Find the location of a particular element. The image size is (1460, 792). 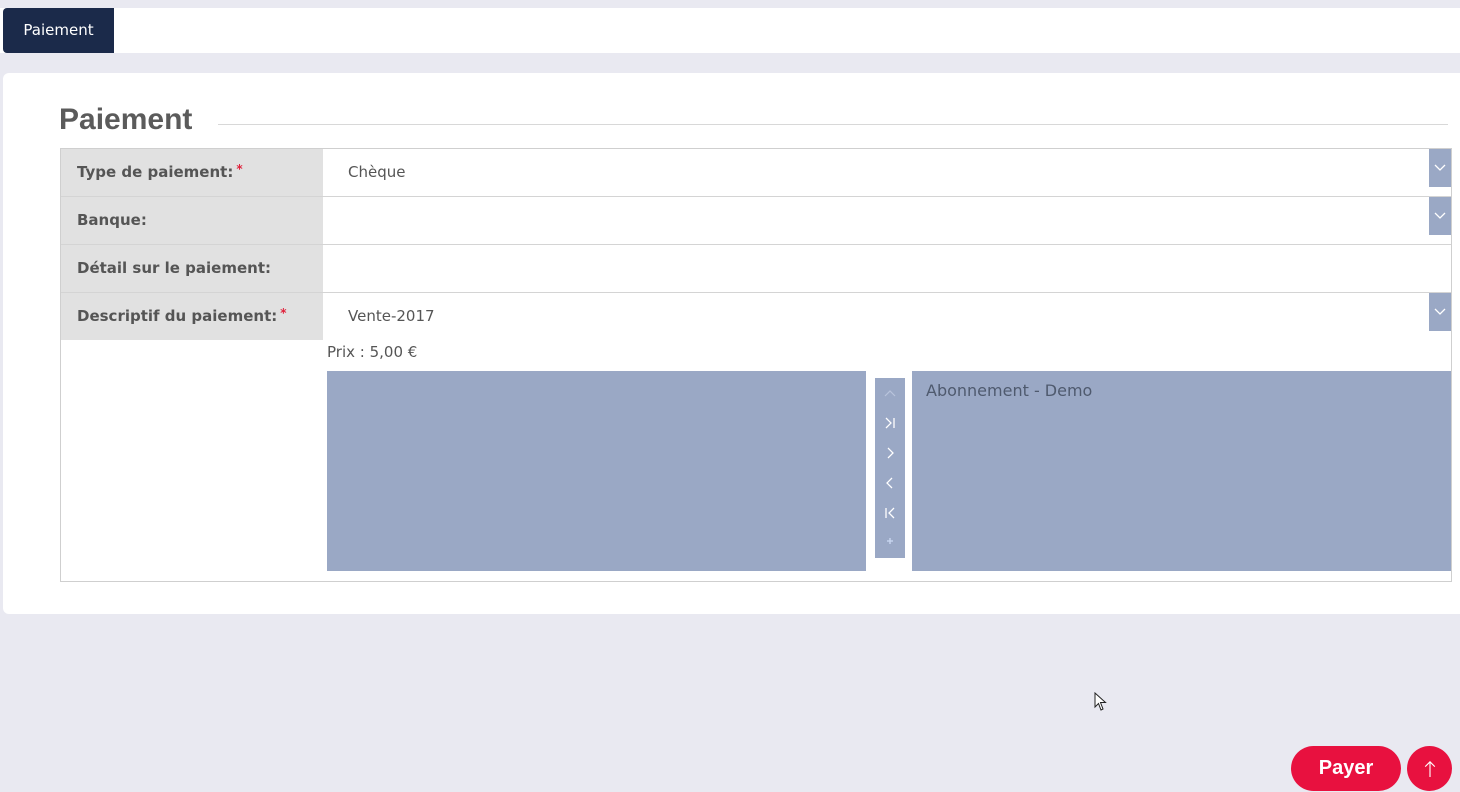

payment-detail-input is located at coordinates (887, 268).